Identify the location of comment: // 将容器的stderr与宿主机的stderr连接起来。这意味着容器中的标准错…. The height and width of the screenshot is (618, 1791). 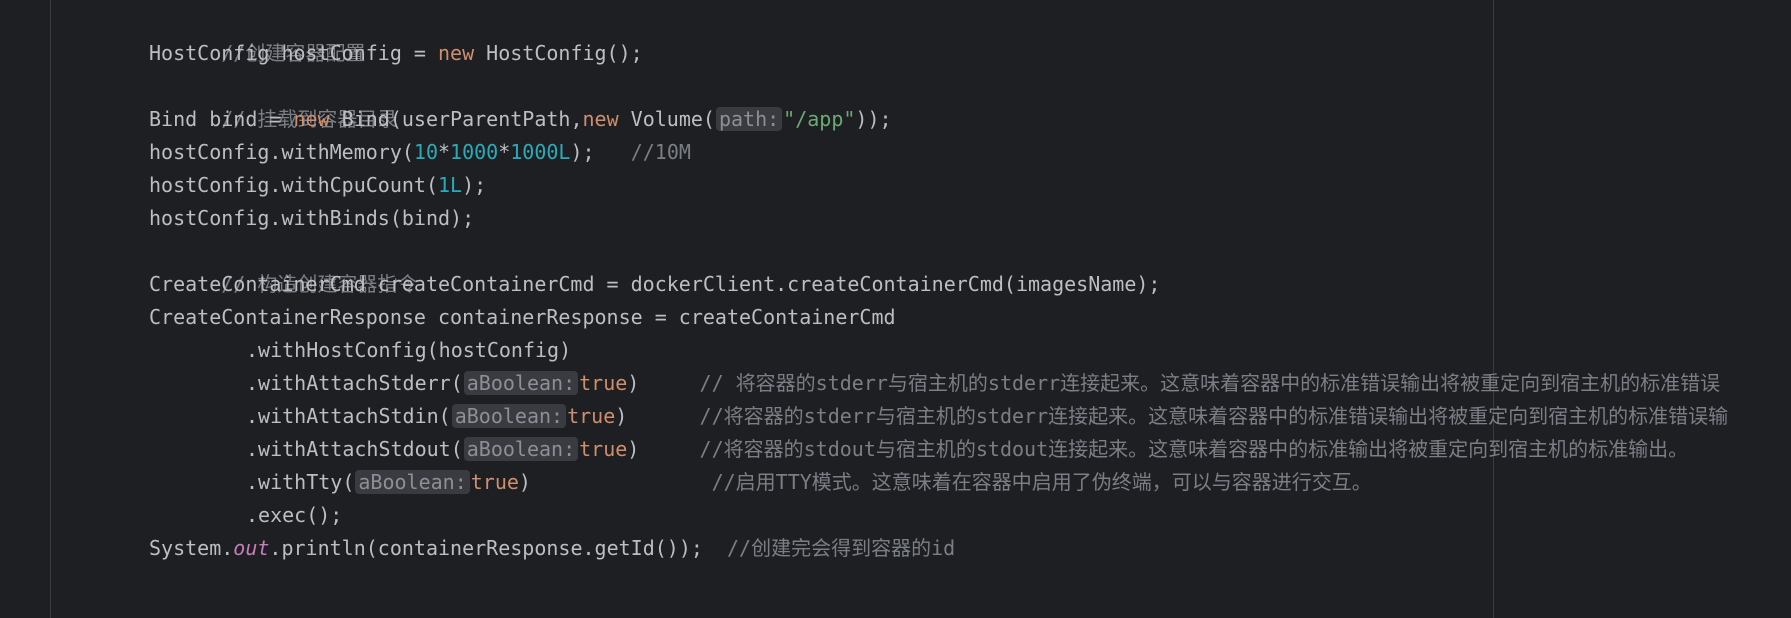
(1210, 383).